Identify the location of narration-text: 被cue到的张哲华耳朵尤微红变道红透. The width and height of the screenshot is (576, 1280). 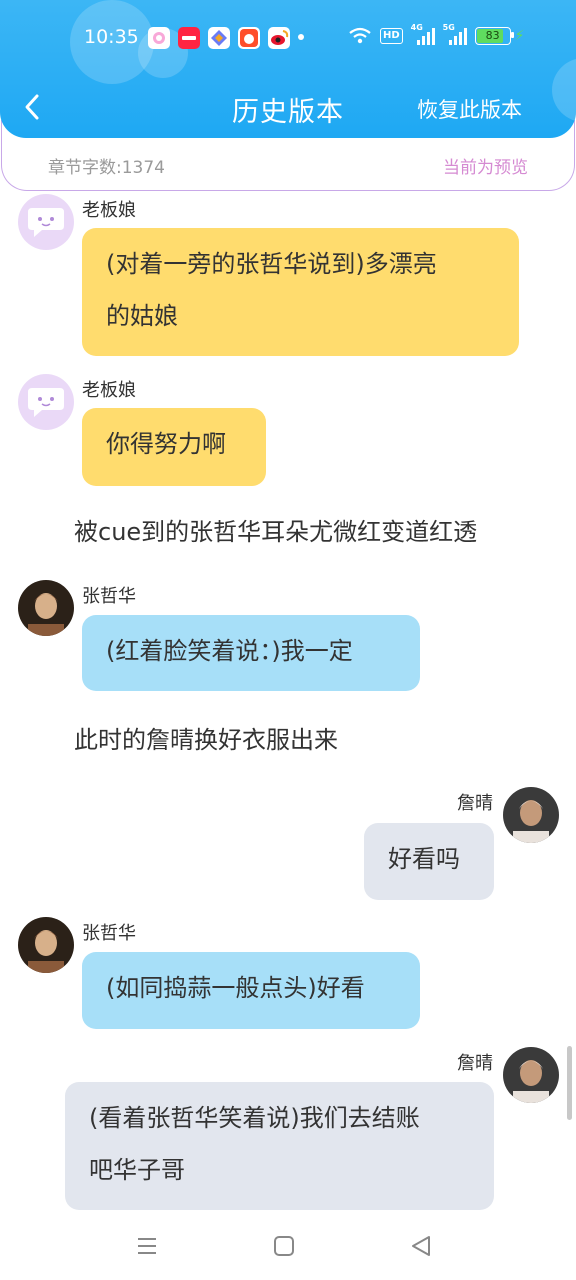
(276, 532).